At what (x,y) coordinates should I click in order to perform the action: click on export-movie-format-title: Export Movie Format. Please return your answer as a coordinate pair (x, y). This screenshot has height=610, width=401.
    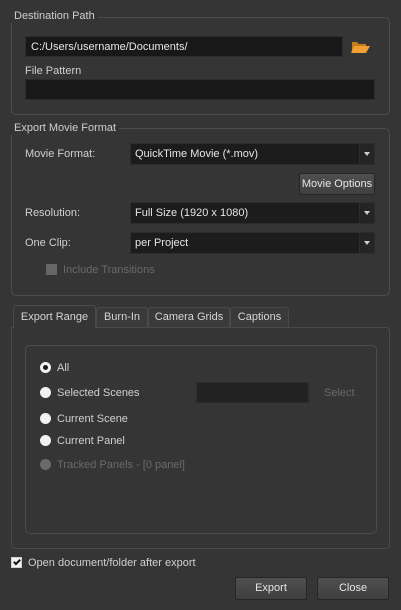
    Looking at the image, I should click on (65, 128).